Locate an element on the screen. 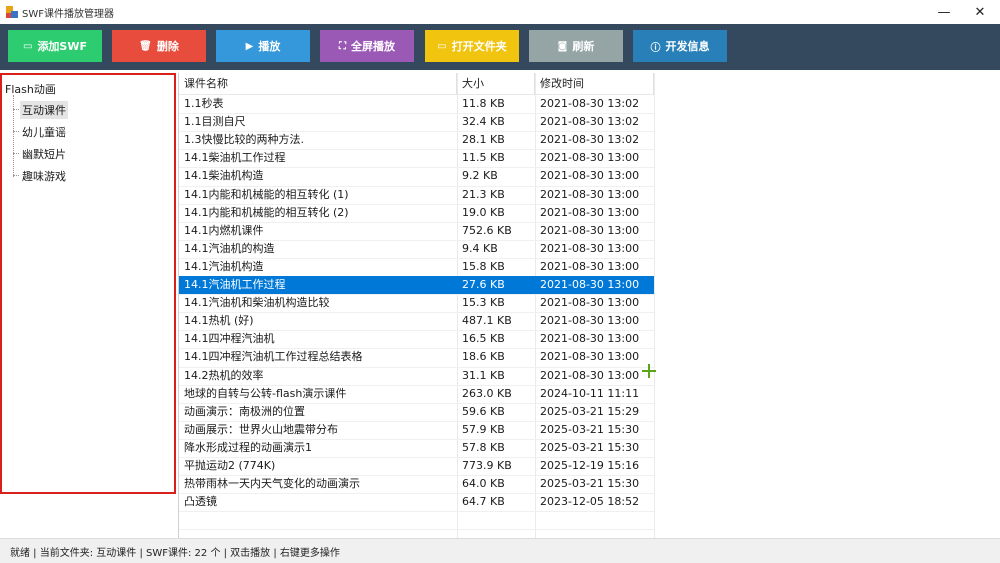 The image size is (1000, 563). table-row: 14.1汽油机工作过程 27.6 KB 2021-08-30 13:00 is located at coordinates (416, 285).